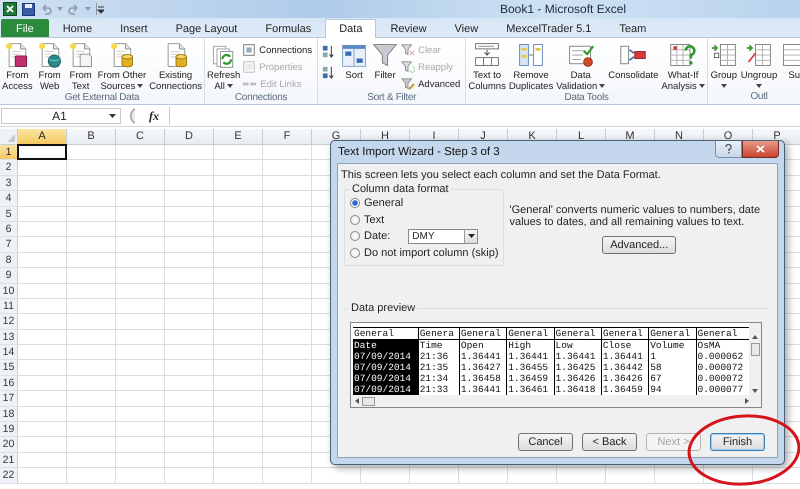 This screenshot has height=489, width=800. Describe the element at coordinates (175, 66) in the screenshot. I see `ribbon-button: Existing Connections` at that location.